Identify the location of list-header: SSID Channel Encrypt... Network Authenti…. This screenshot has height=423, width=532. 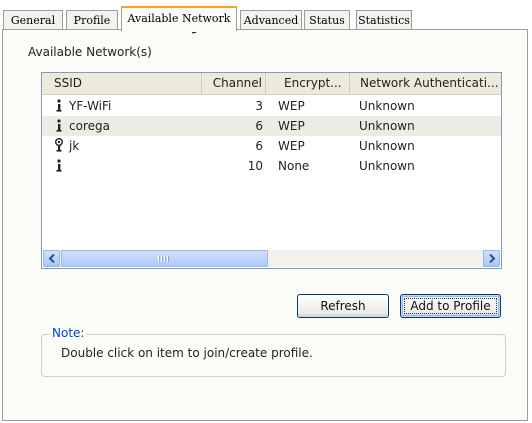
(271, 84).